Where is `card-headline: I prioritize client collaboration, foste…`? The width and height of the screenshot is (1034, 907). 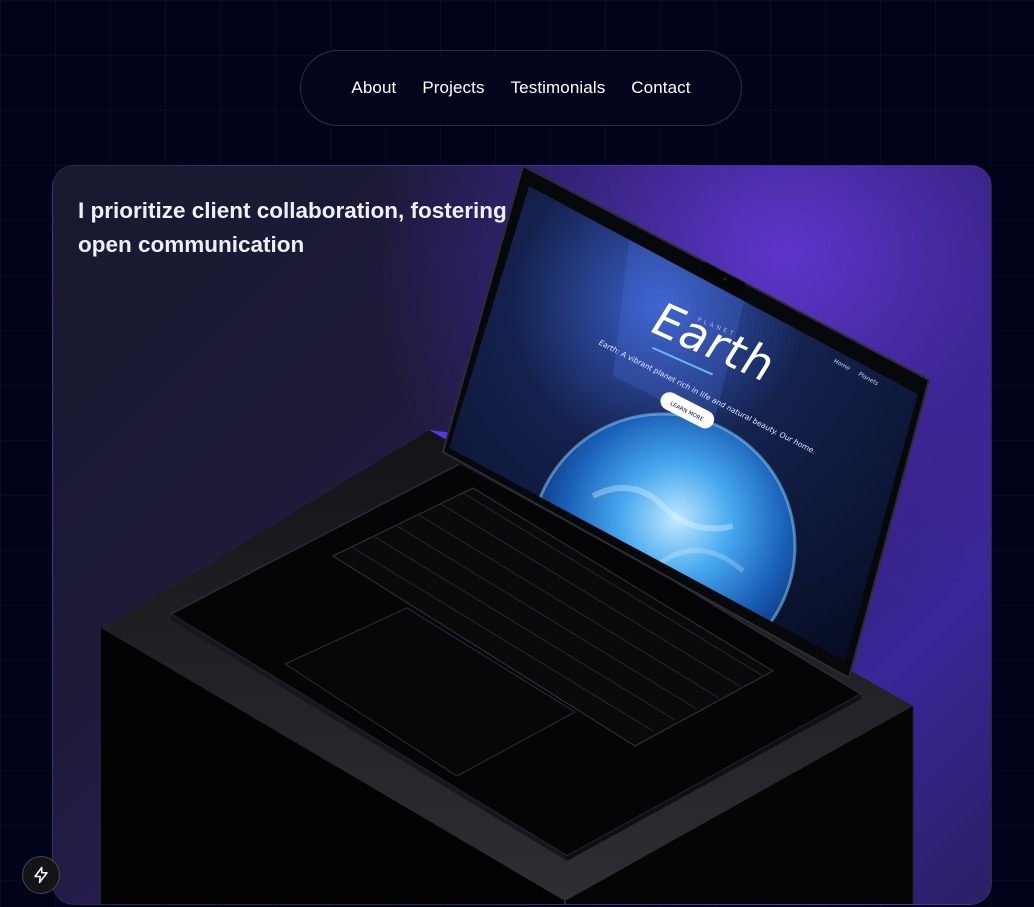
card-headline: I prioritize client collaboration, foste… is located at coordinates (292, 227).